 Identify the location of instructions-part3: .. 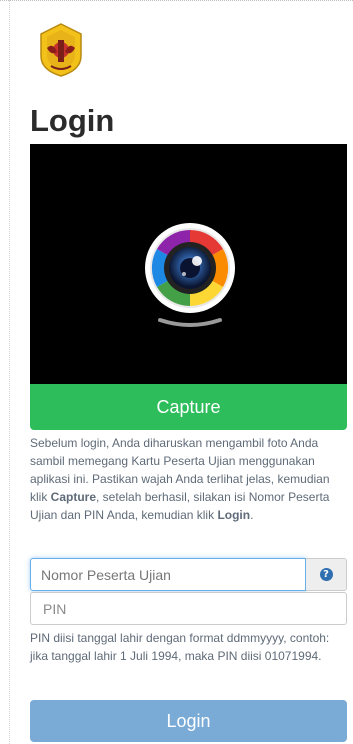
(252, 515).